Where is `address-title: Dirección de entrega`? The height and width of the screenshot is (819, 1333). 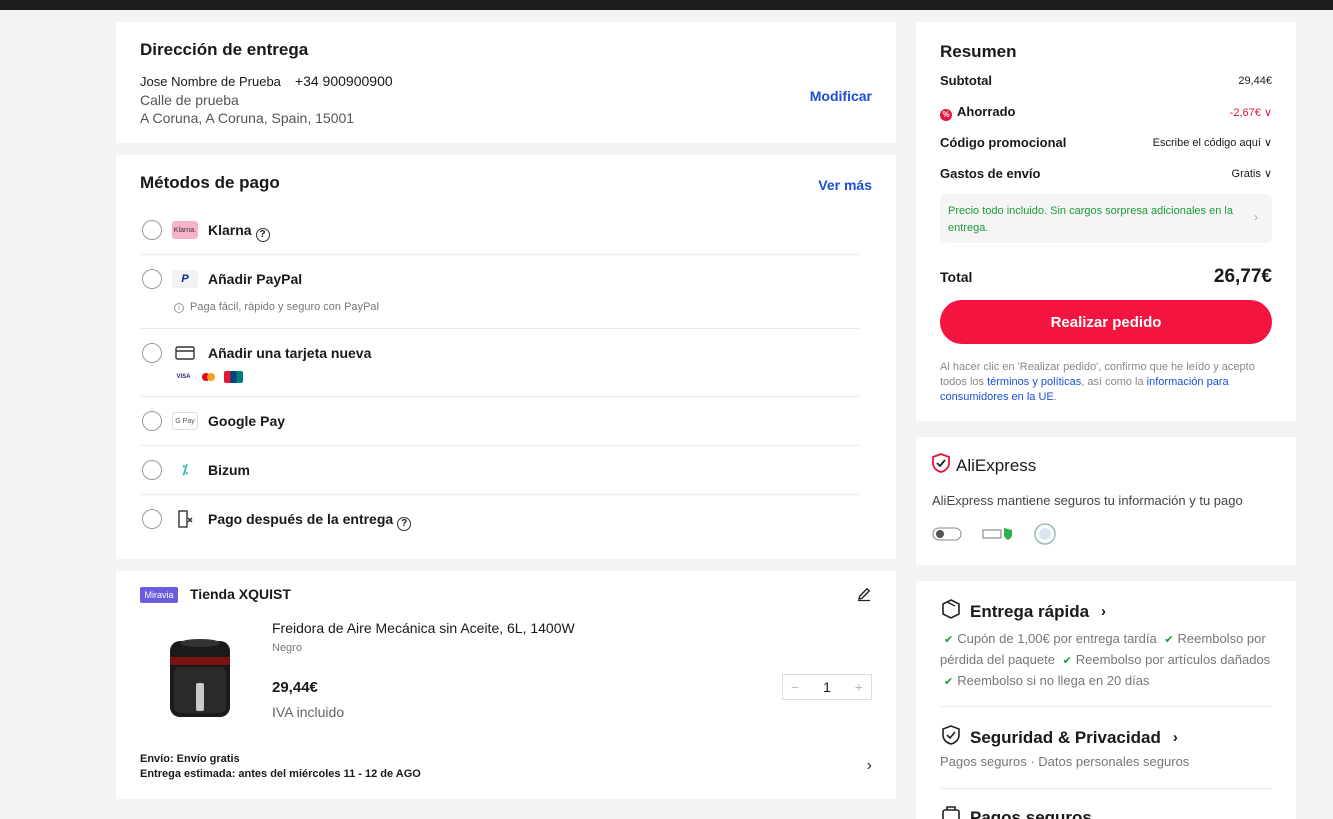 address-title: Dirección de entrega is located at coordinates (224, 49).